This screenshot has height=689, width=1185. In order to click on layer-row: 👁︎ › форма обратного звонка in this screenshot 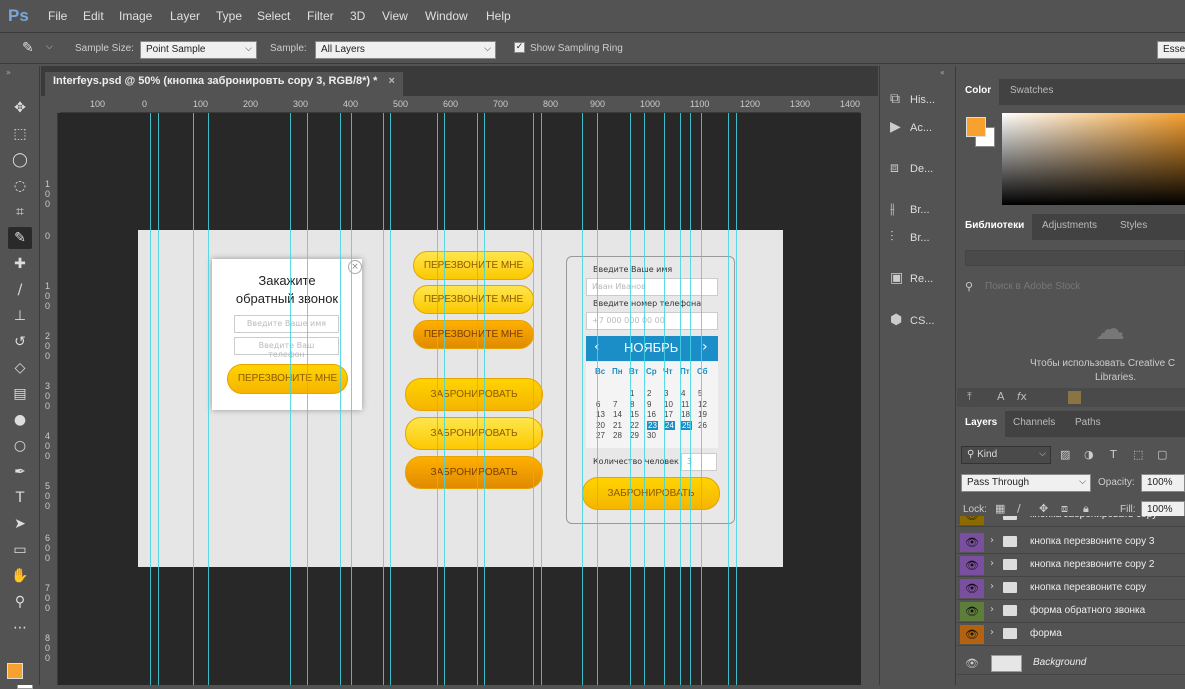, I will do `click(1071, 611)`.